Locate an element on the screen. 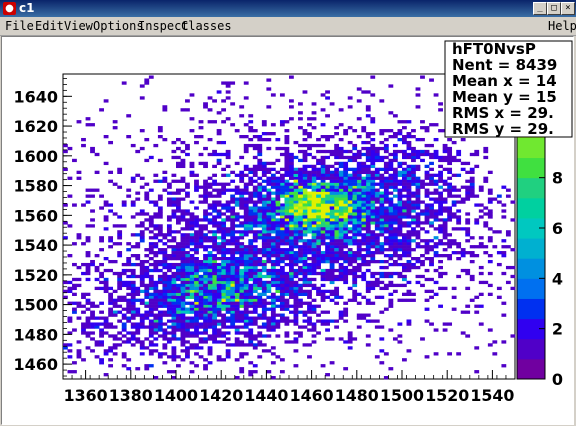 The image size is (576, 426). root-app-icon: ● is located at coordinates (9, 8).